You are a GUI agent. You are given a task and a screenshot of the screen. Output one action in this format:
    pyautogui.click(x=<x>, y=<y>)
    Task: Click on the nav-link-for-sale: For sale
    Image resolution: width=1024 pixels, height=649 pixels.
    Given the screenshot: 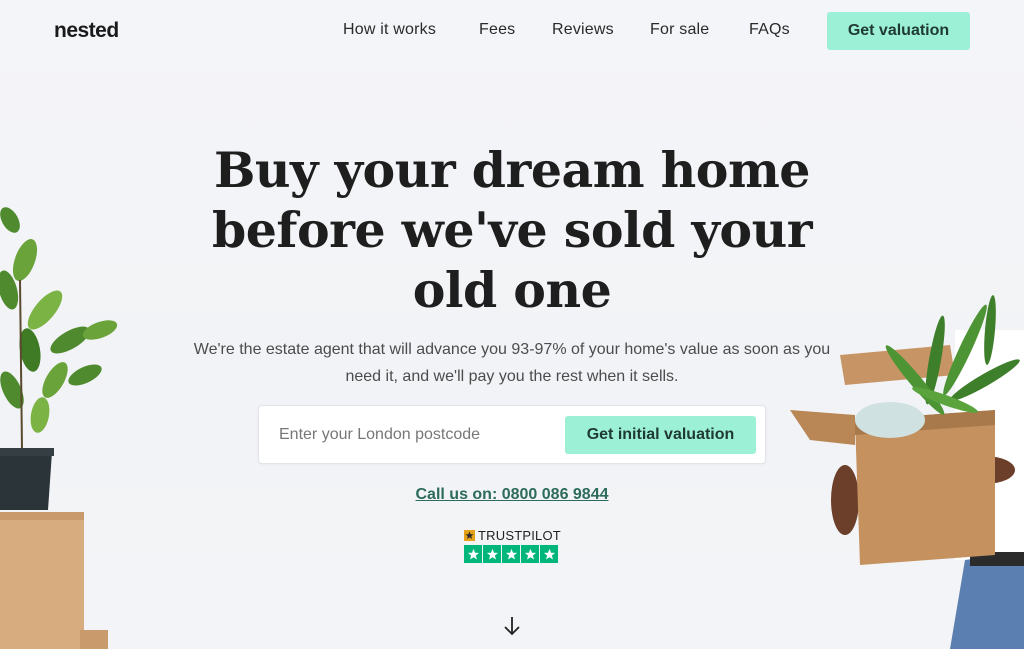 What is the action you would take?
    pyautogui.click(x=679, y=30)
    